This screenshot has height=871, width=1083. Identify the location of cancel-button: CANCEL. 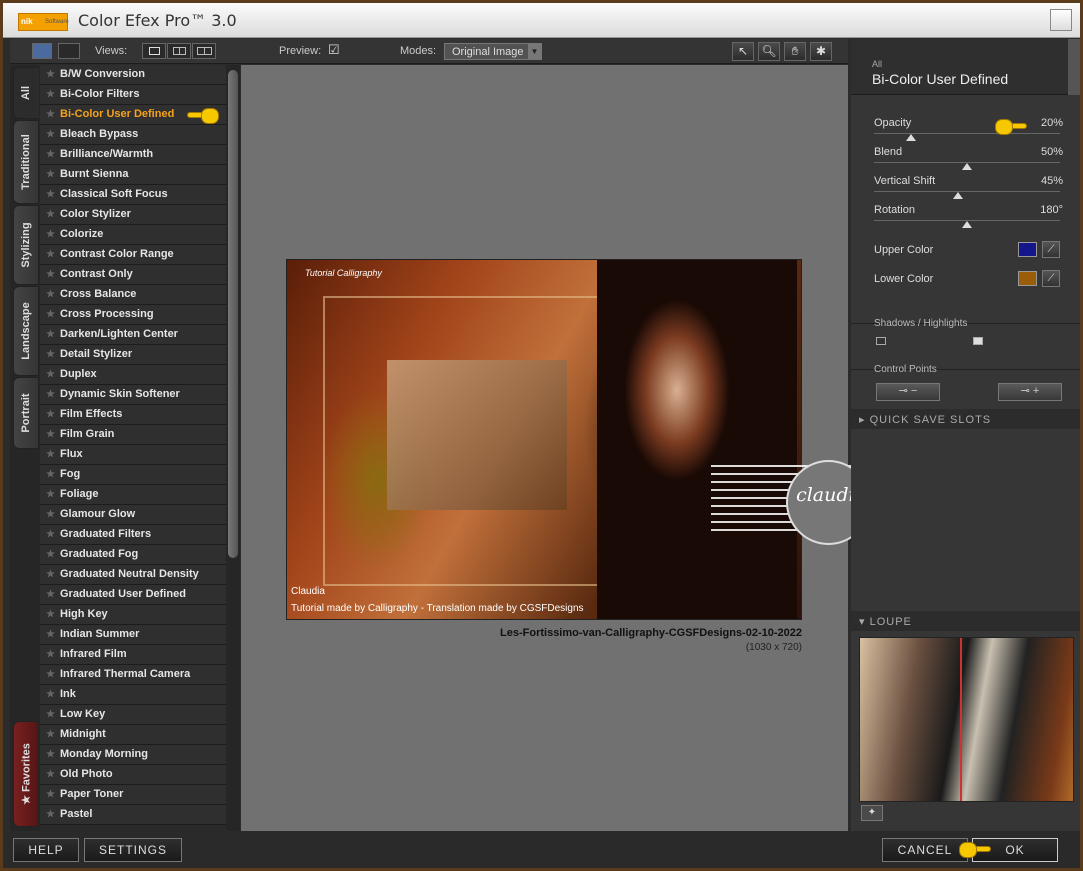
(925, 850).